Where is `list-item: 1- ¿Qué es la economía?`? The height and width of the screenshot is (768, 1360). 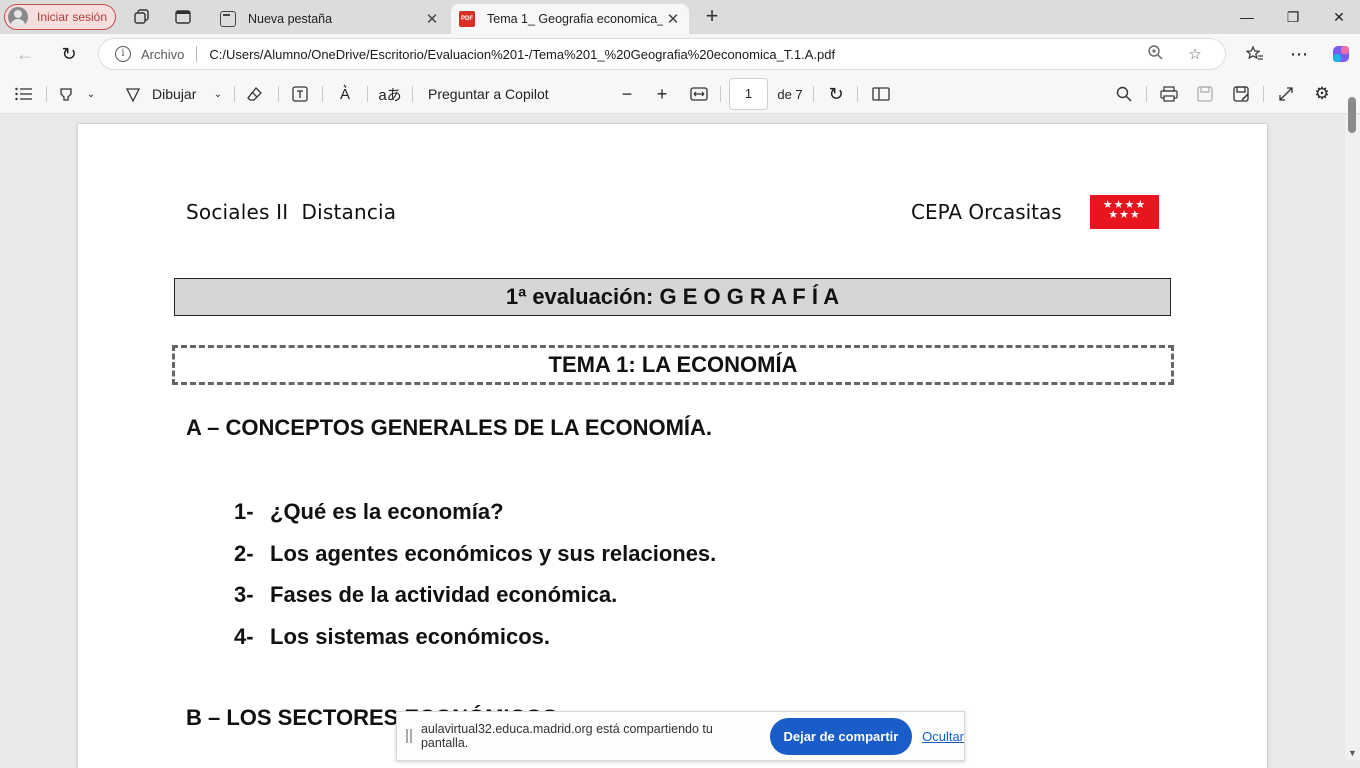
list-item: 1- ¿Qué es la economía? is located at coordinates (475, 520).